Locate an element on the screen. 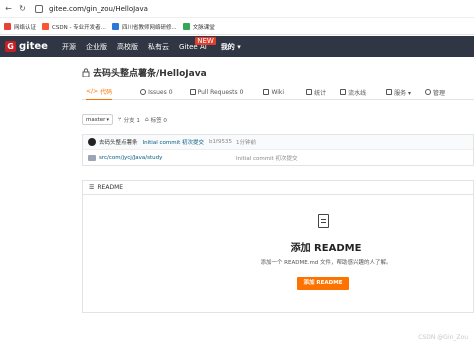  browser-address-bar: ← ↻ gitee.com/gin_zou/HelloJava is located at coordinates (237, 9).